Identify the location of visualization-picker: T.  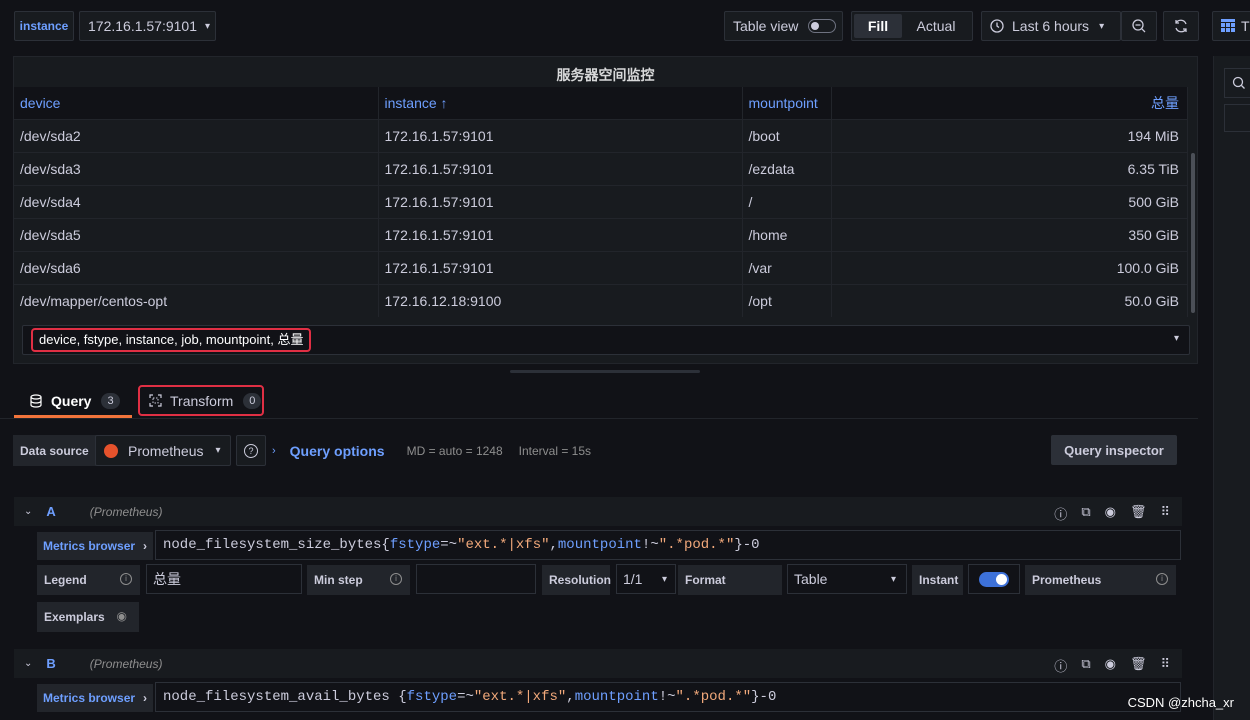
(1231, 26).